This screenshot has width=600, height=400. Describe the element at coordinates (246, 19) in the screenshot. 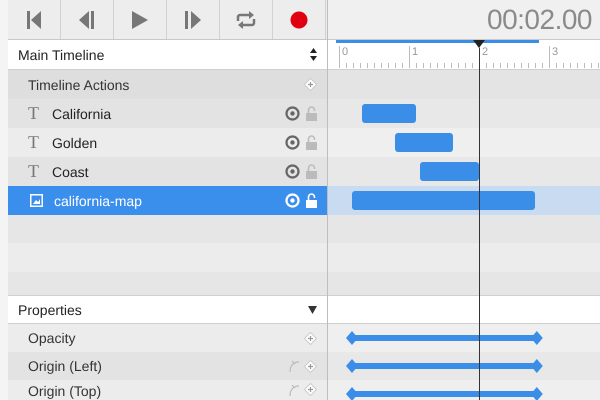

I see `loop-icon` at that location.